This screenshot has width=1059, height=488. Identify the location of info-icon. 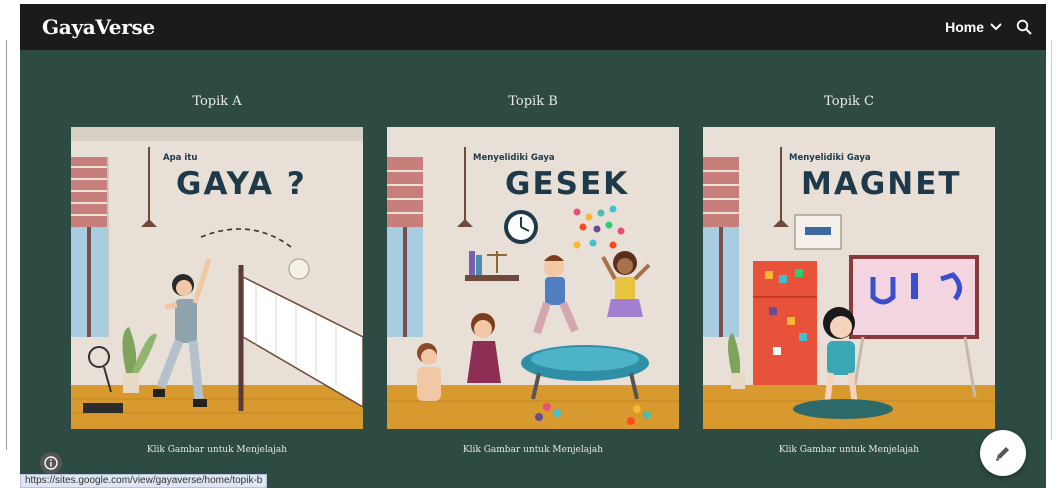
(51, 463).